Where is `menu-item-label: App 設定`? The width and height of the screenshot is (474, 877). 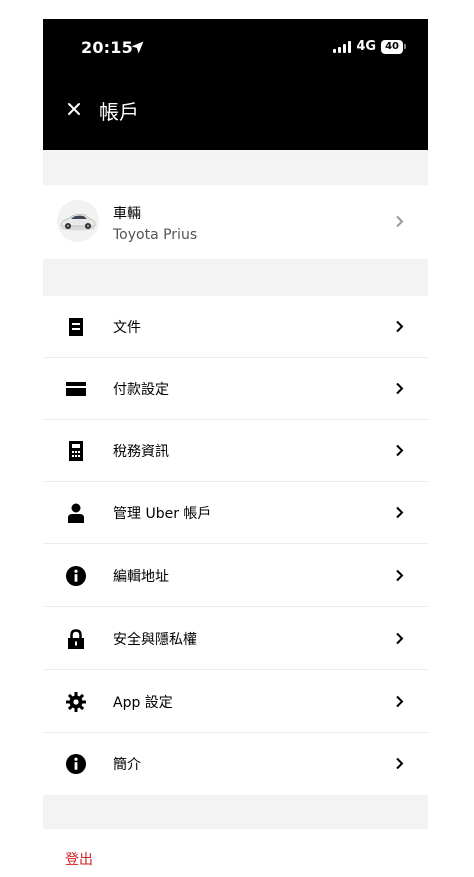 menu-item-label: App 設定 is located at coordinates (143, 703).